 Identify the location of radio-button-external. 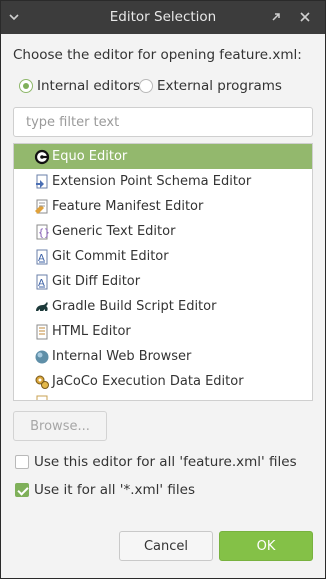
(146, 86).